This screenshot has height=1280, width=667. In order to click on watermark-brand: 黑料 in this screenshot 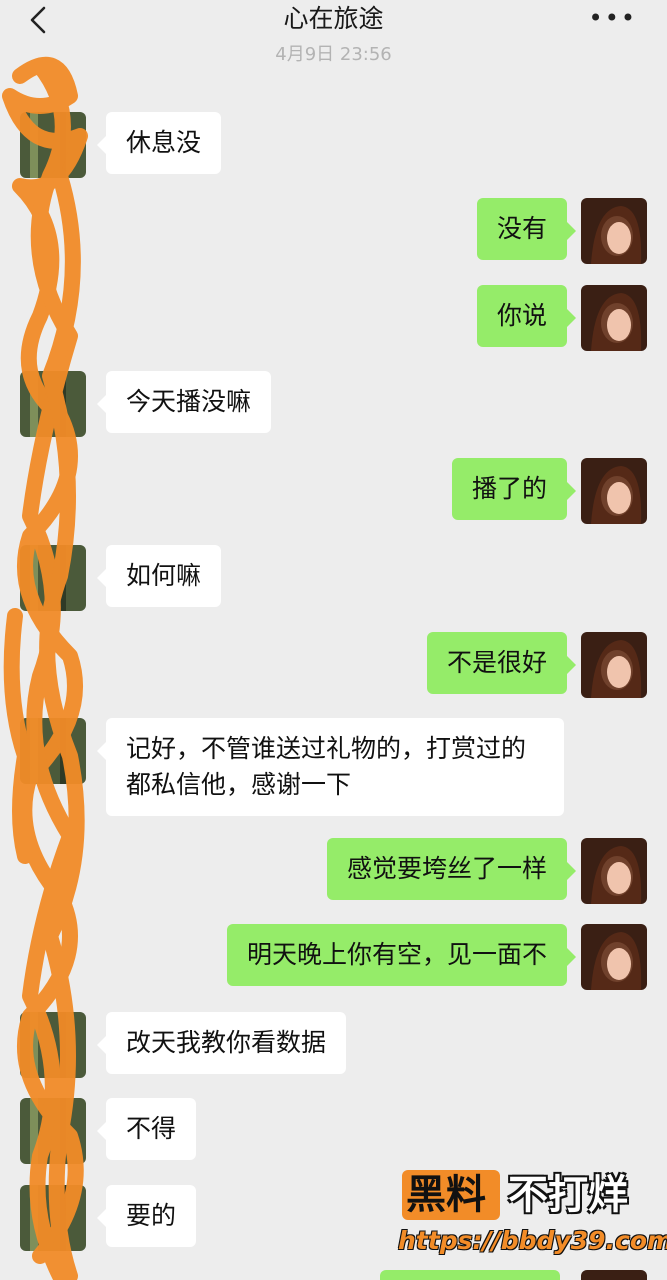, I will do `click(446, 1195)`.